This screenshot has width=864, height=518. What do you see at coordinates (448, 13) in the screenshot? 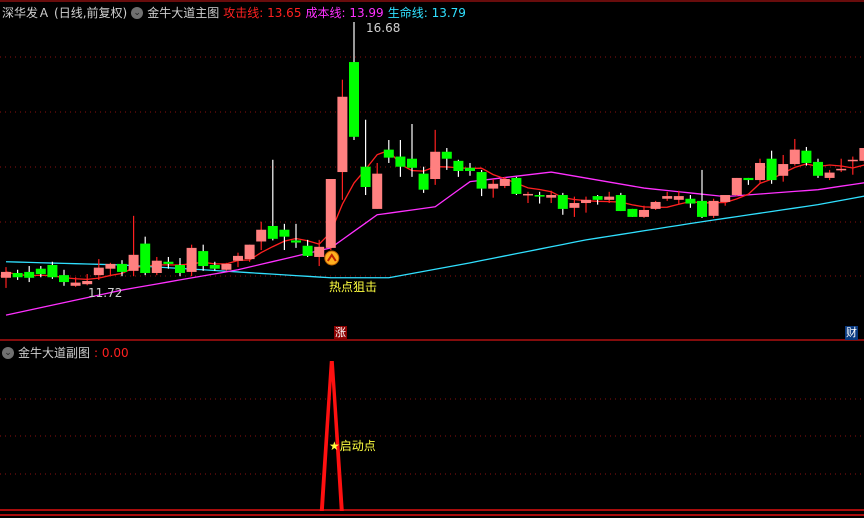
I see `life-value: 13.79` at bounding box center [448, 13].